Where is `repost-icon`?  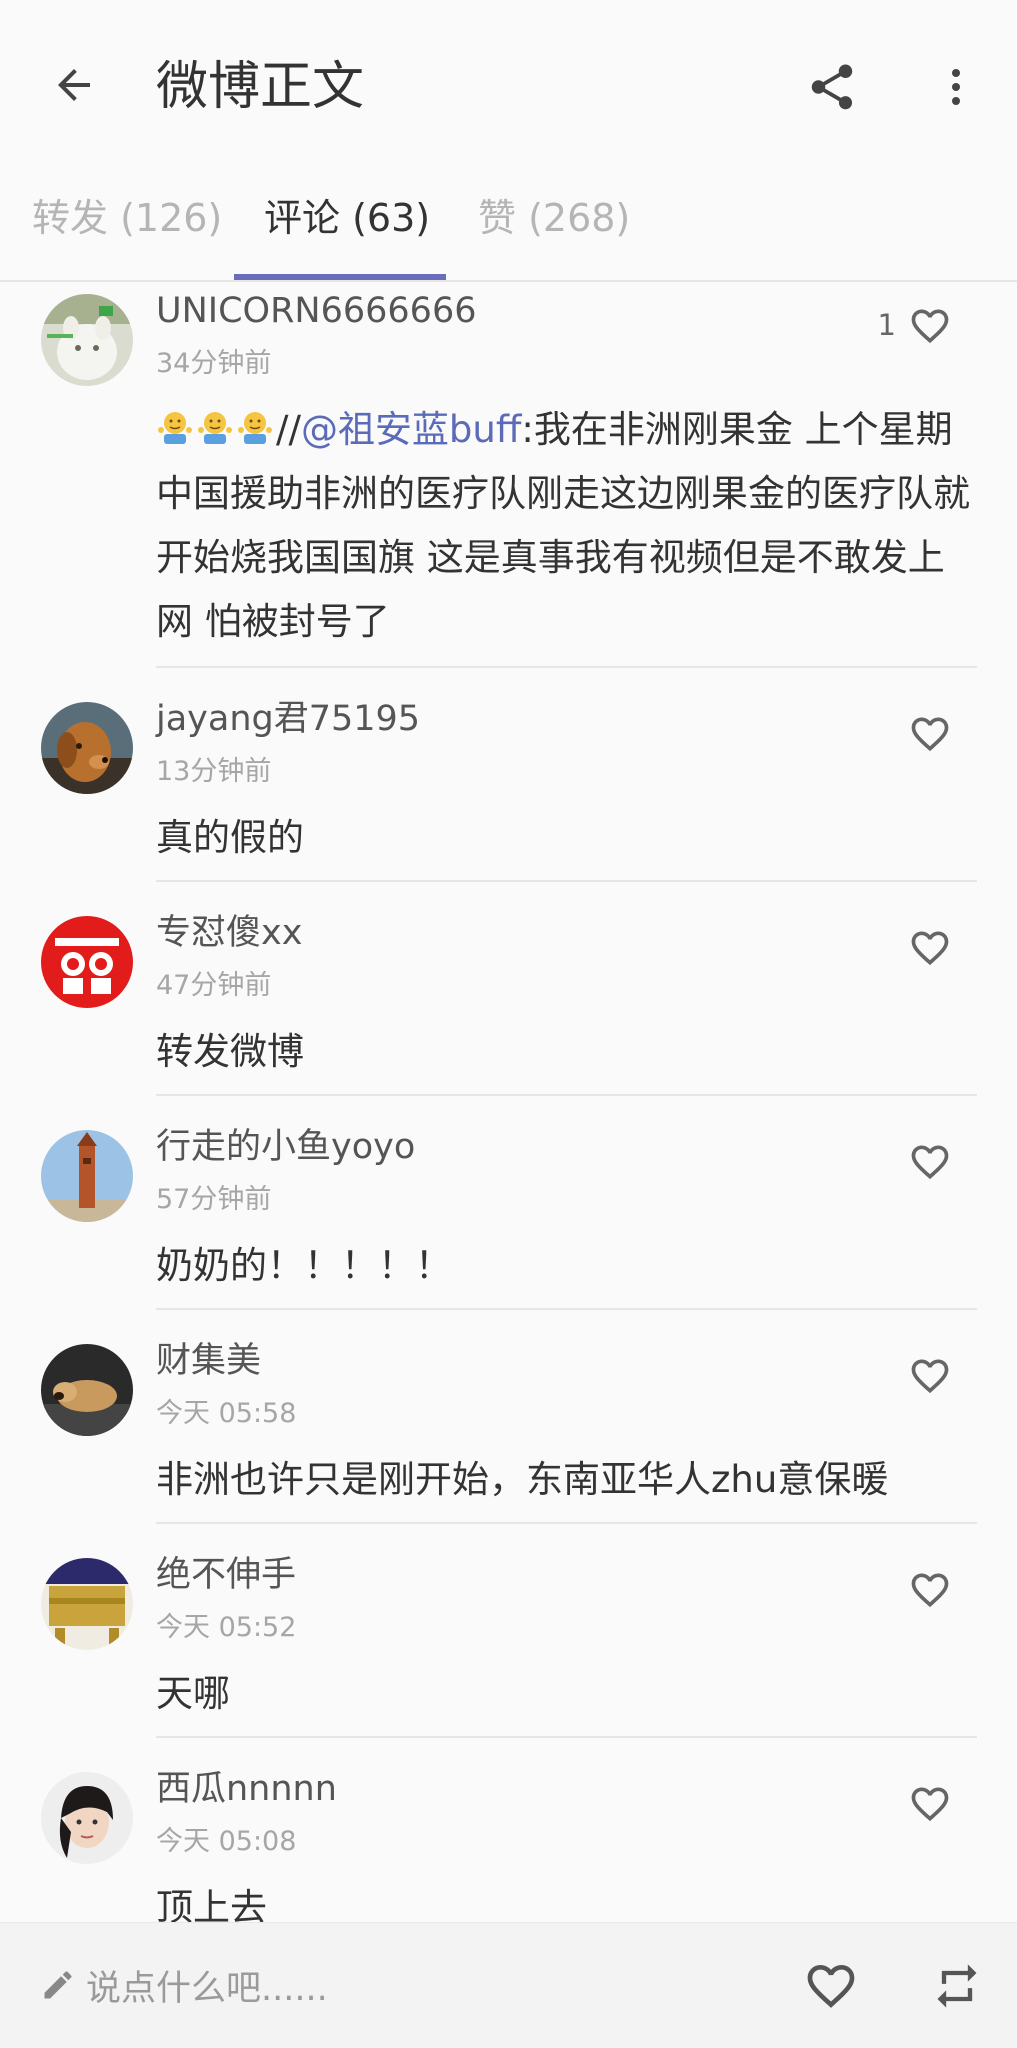
repost-icon is located at coordinates (957, 1986).